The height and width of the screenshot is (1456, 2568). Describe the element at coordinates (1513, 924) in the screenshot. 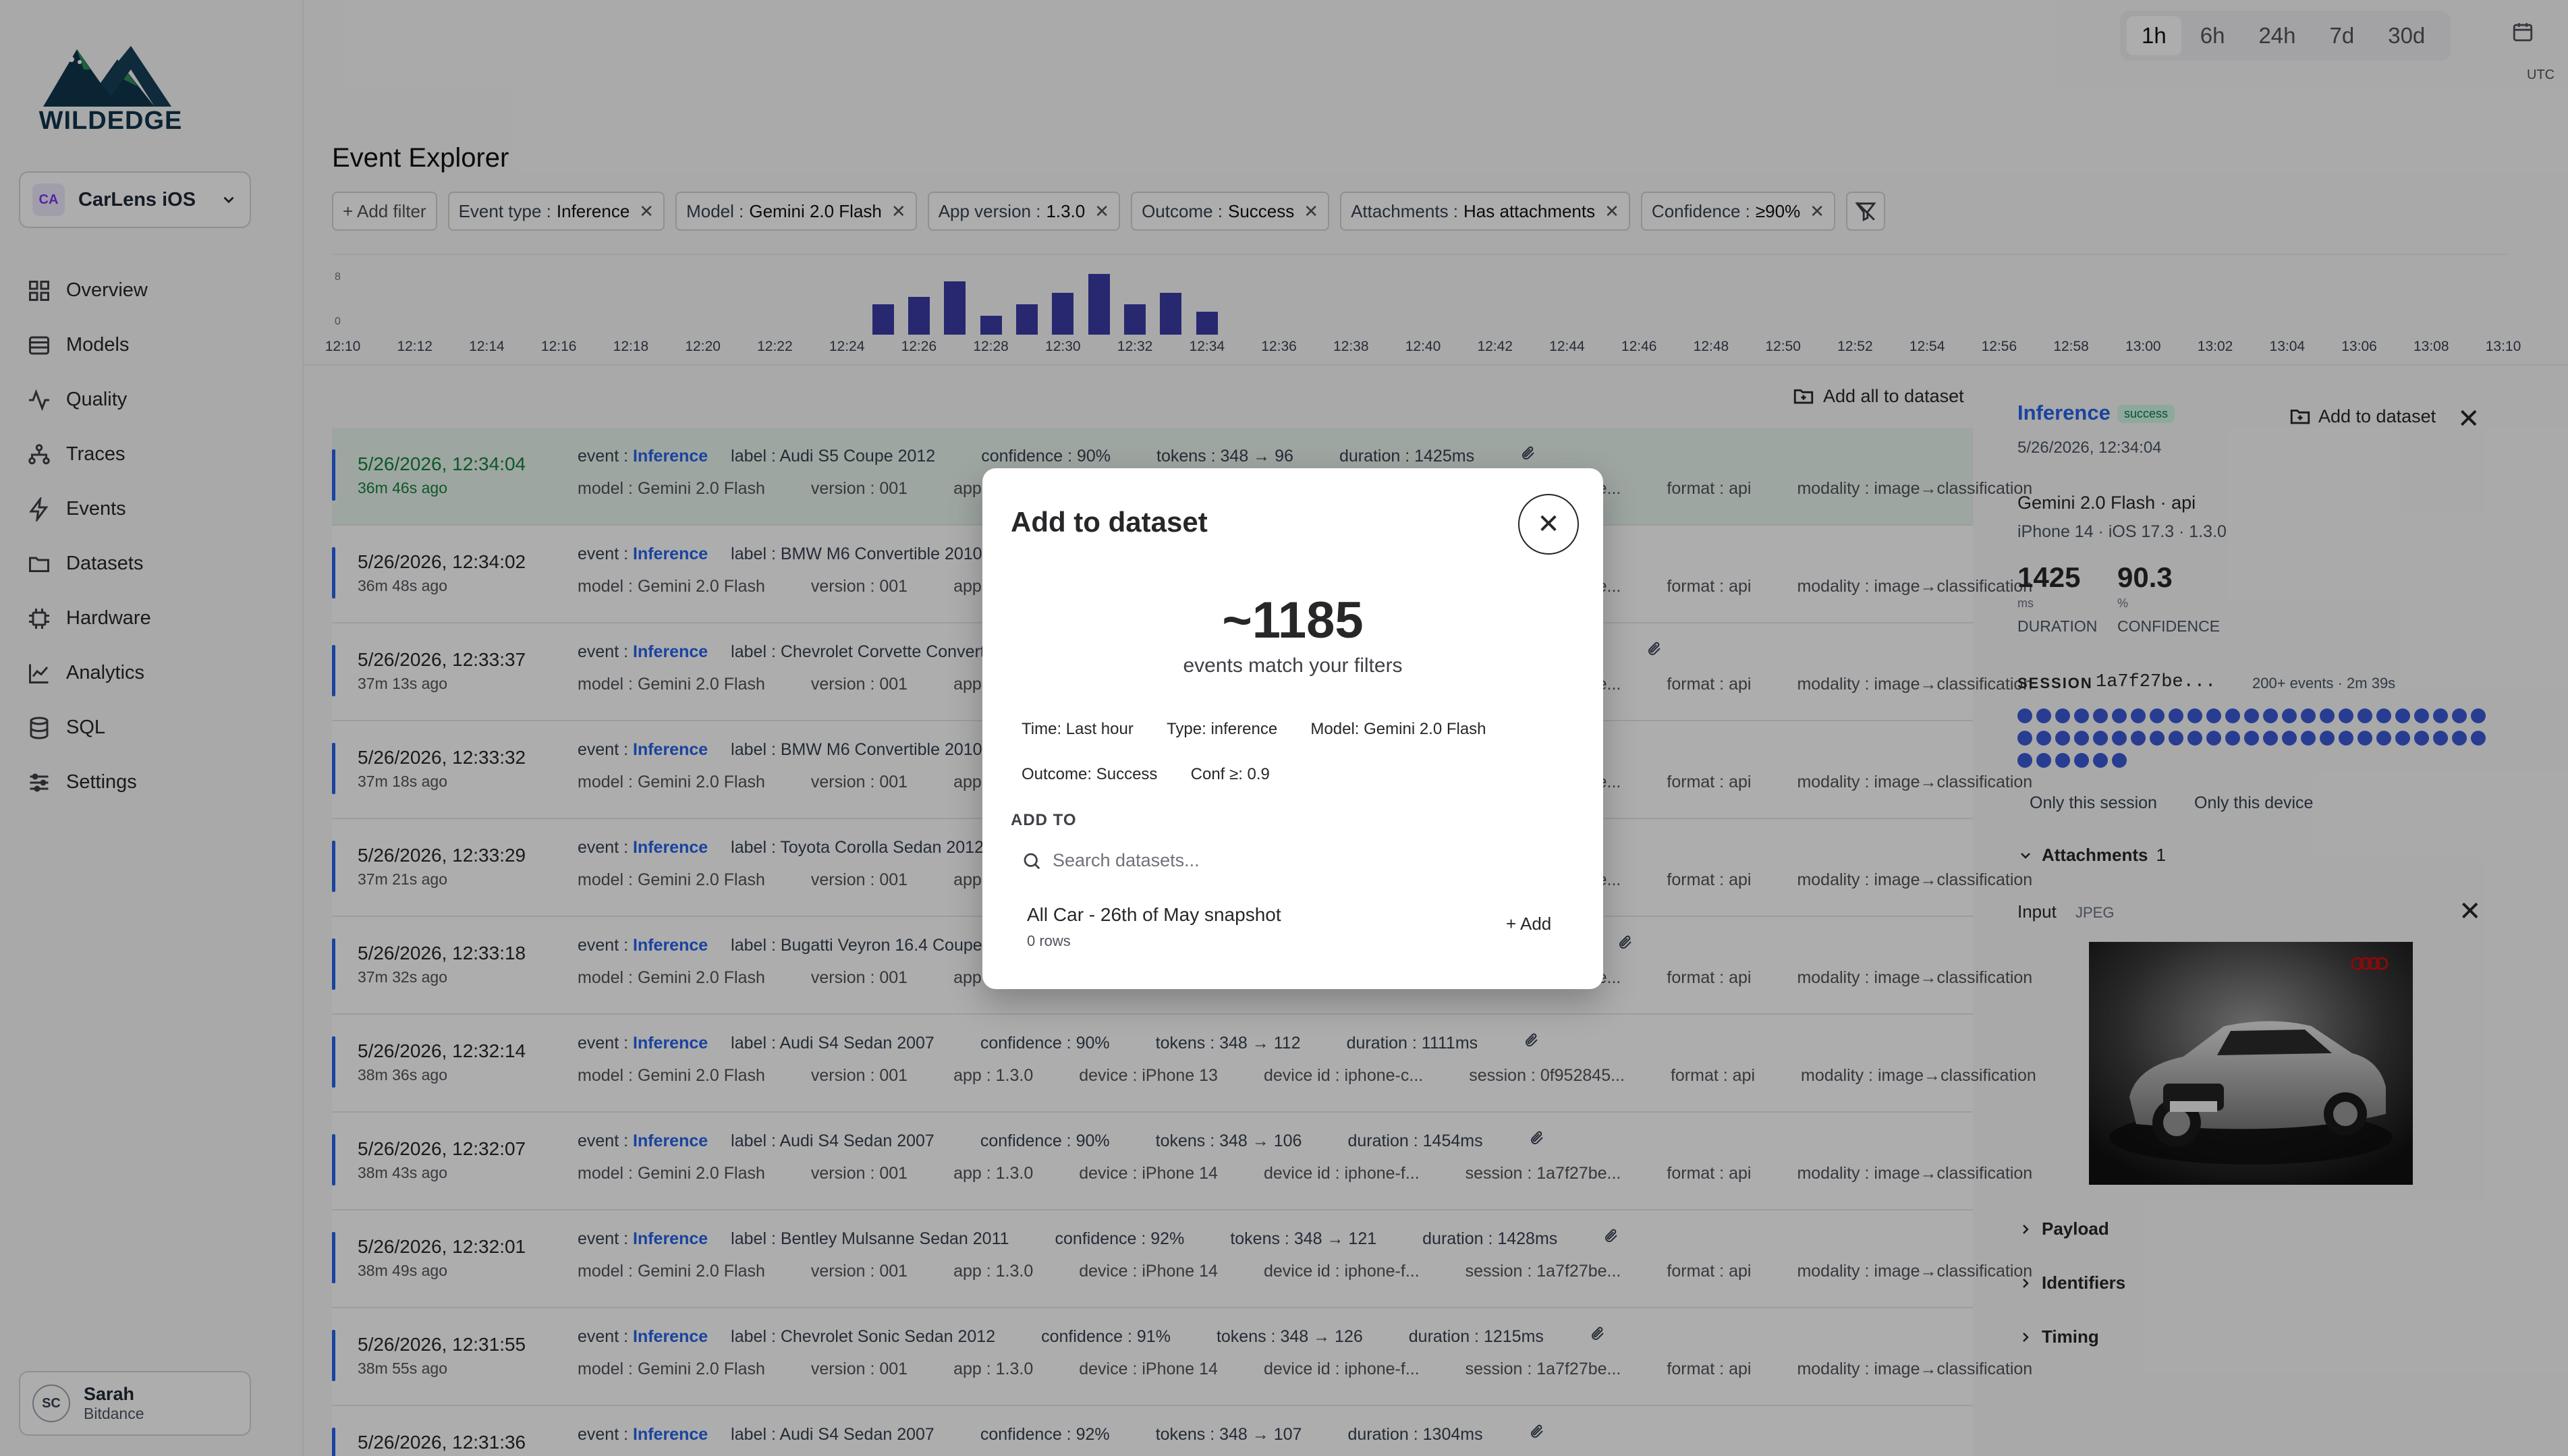

I see `plus-icon: +` at that location.